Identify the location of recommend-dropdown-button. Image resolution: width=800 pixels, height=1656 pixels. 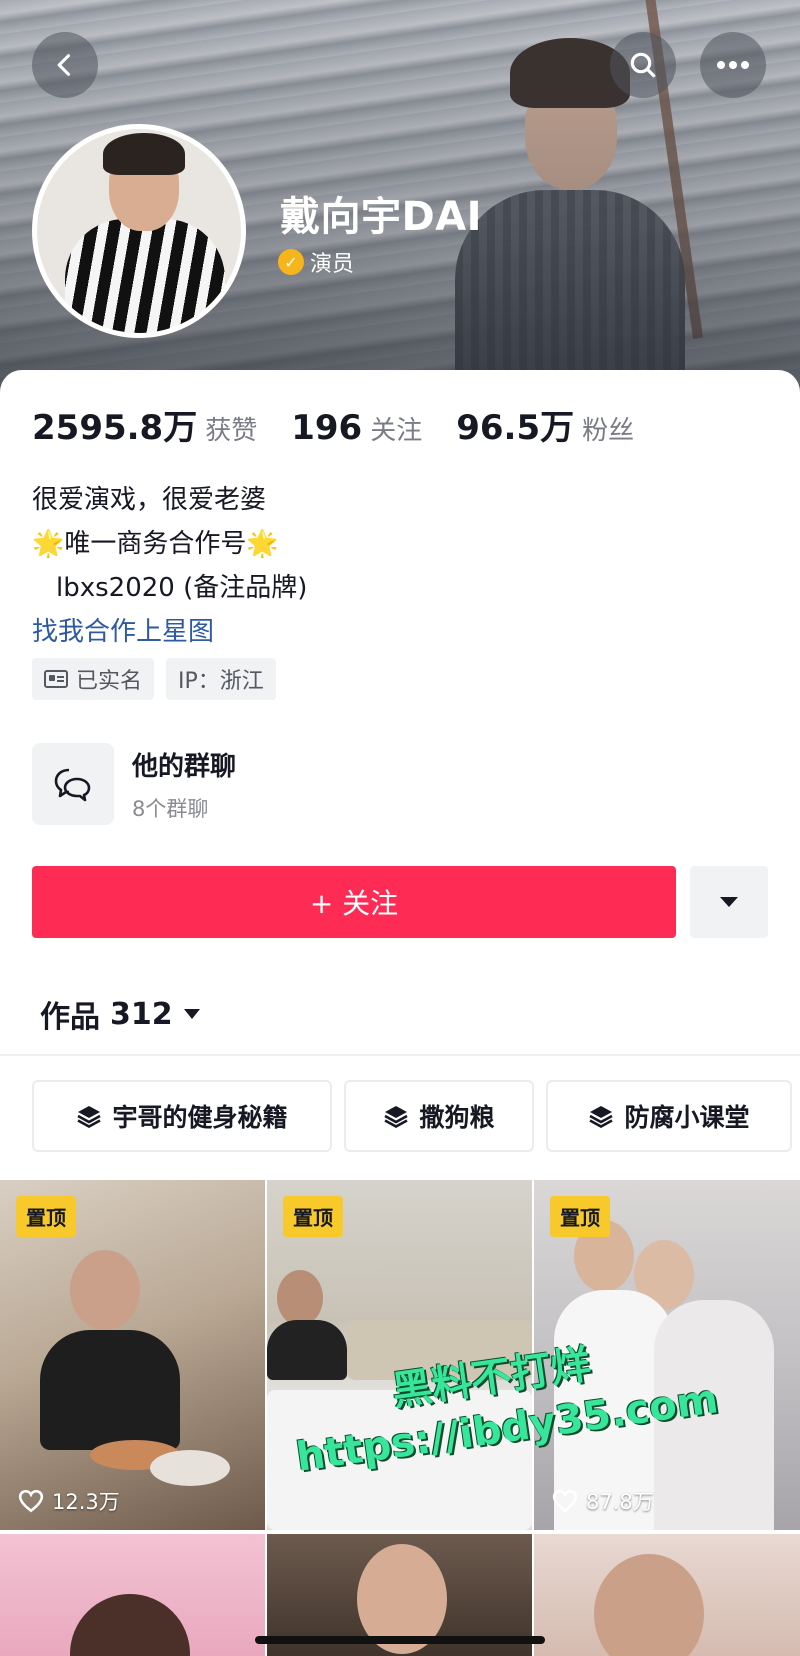
(729, 902).